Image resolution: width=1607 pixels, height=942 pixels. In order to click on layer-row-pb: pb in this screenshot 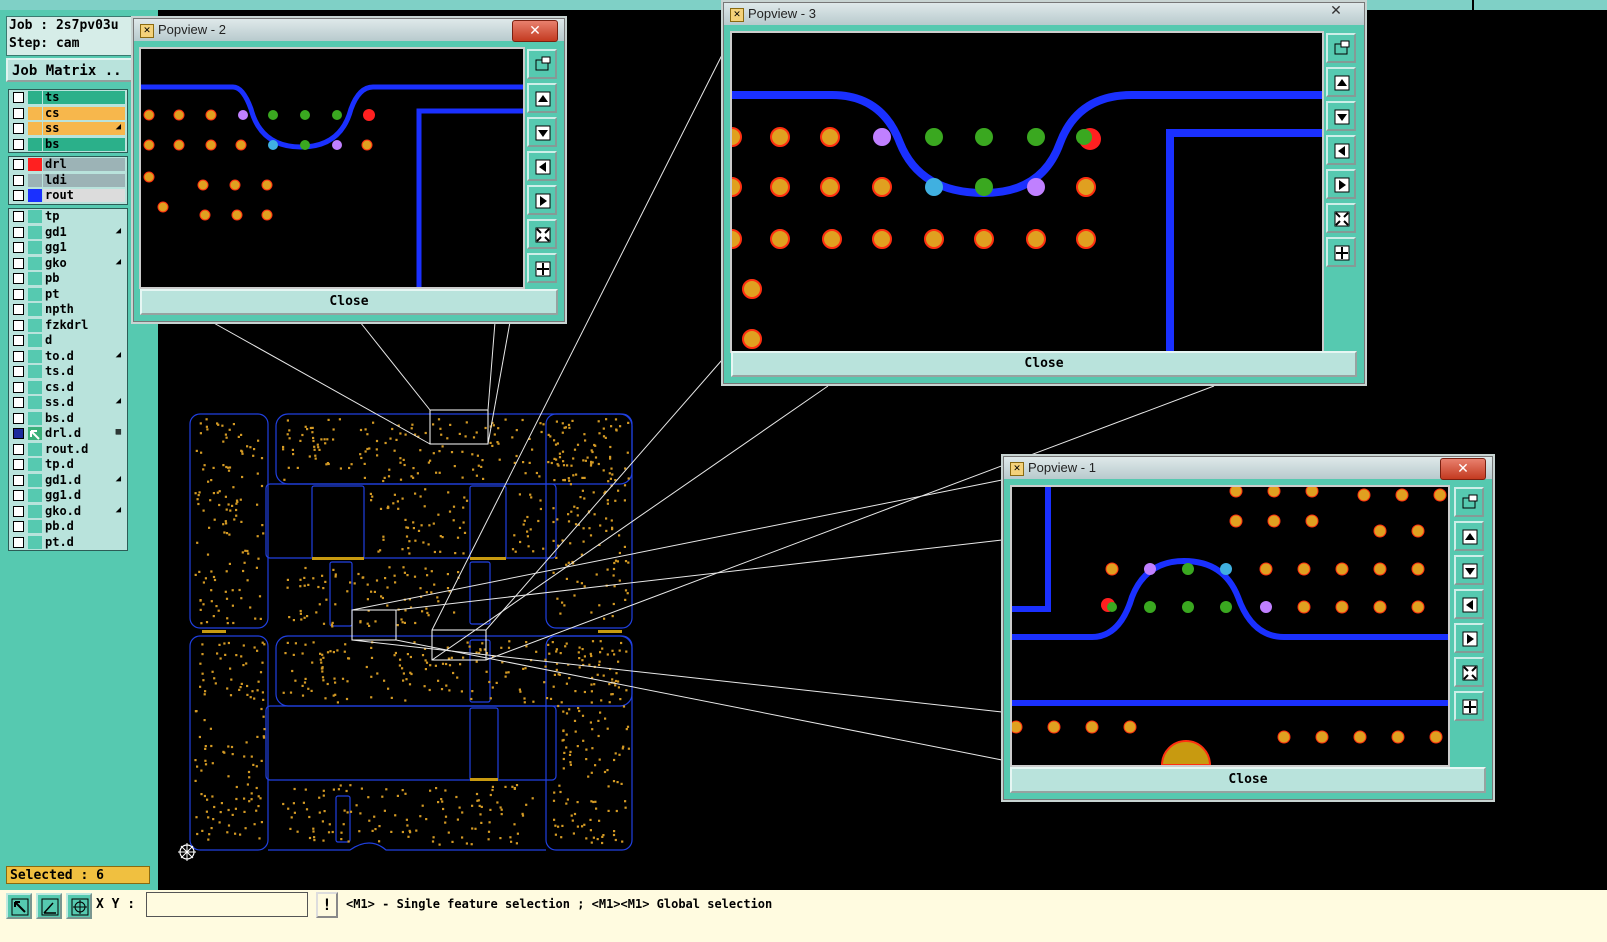, I will do `click(68, 279)`.